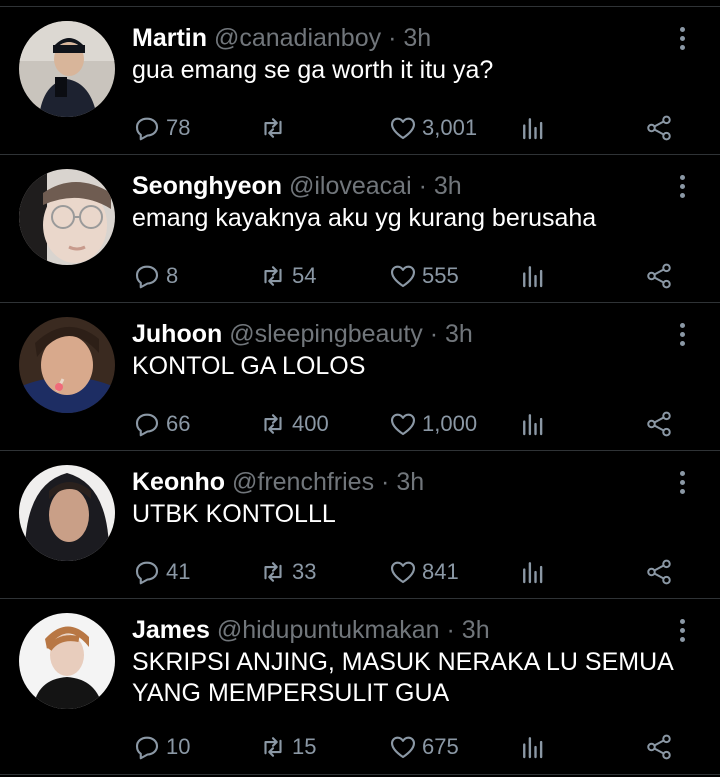  What do you see at coordinates (328, 630) in the screenshot?
I see `author-handle: @hidupuntukmakan` at bounding box center [328, 630].